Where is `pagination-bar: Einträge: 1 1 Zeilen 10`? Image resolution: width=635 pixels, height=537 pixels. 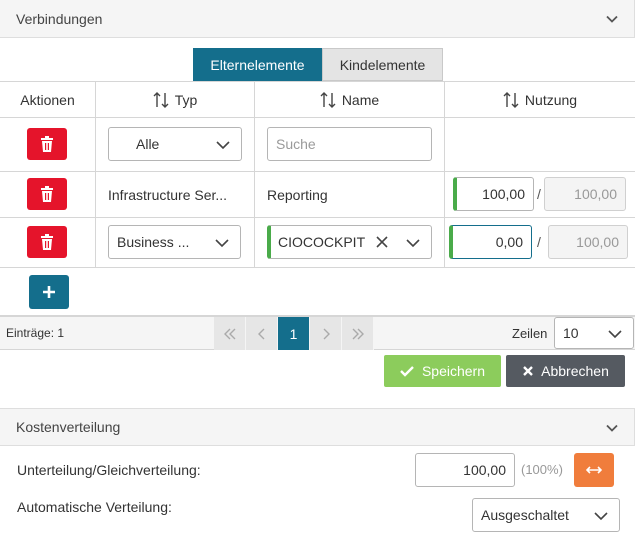 pagination-bar: Einträge: 1 1 Zeilen 10 is located at coordinates (317, 333).